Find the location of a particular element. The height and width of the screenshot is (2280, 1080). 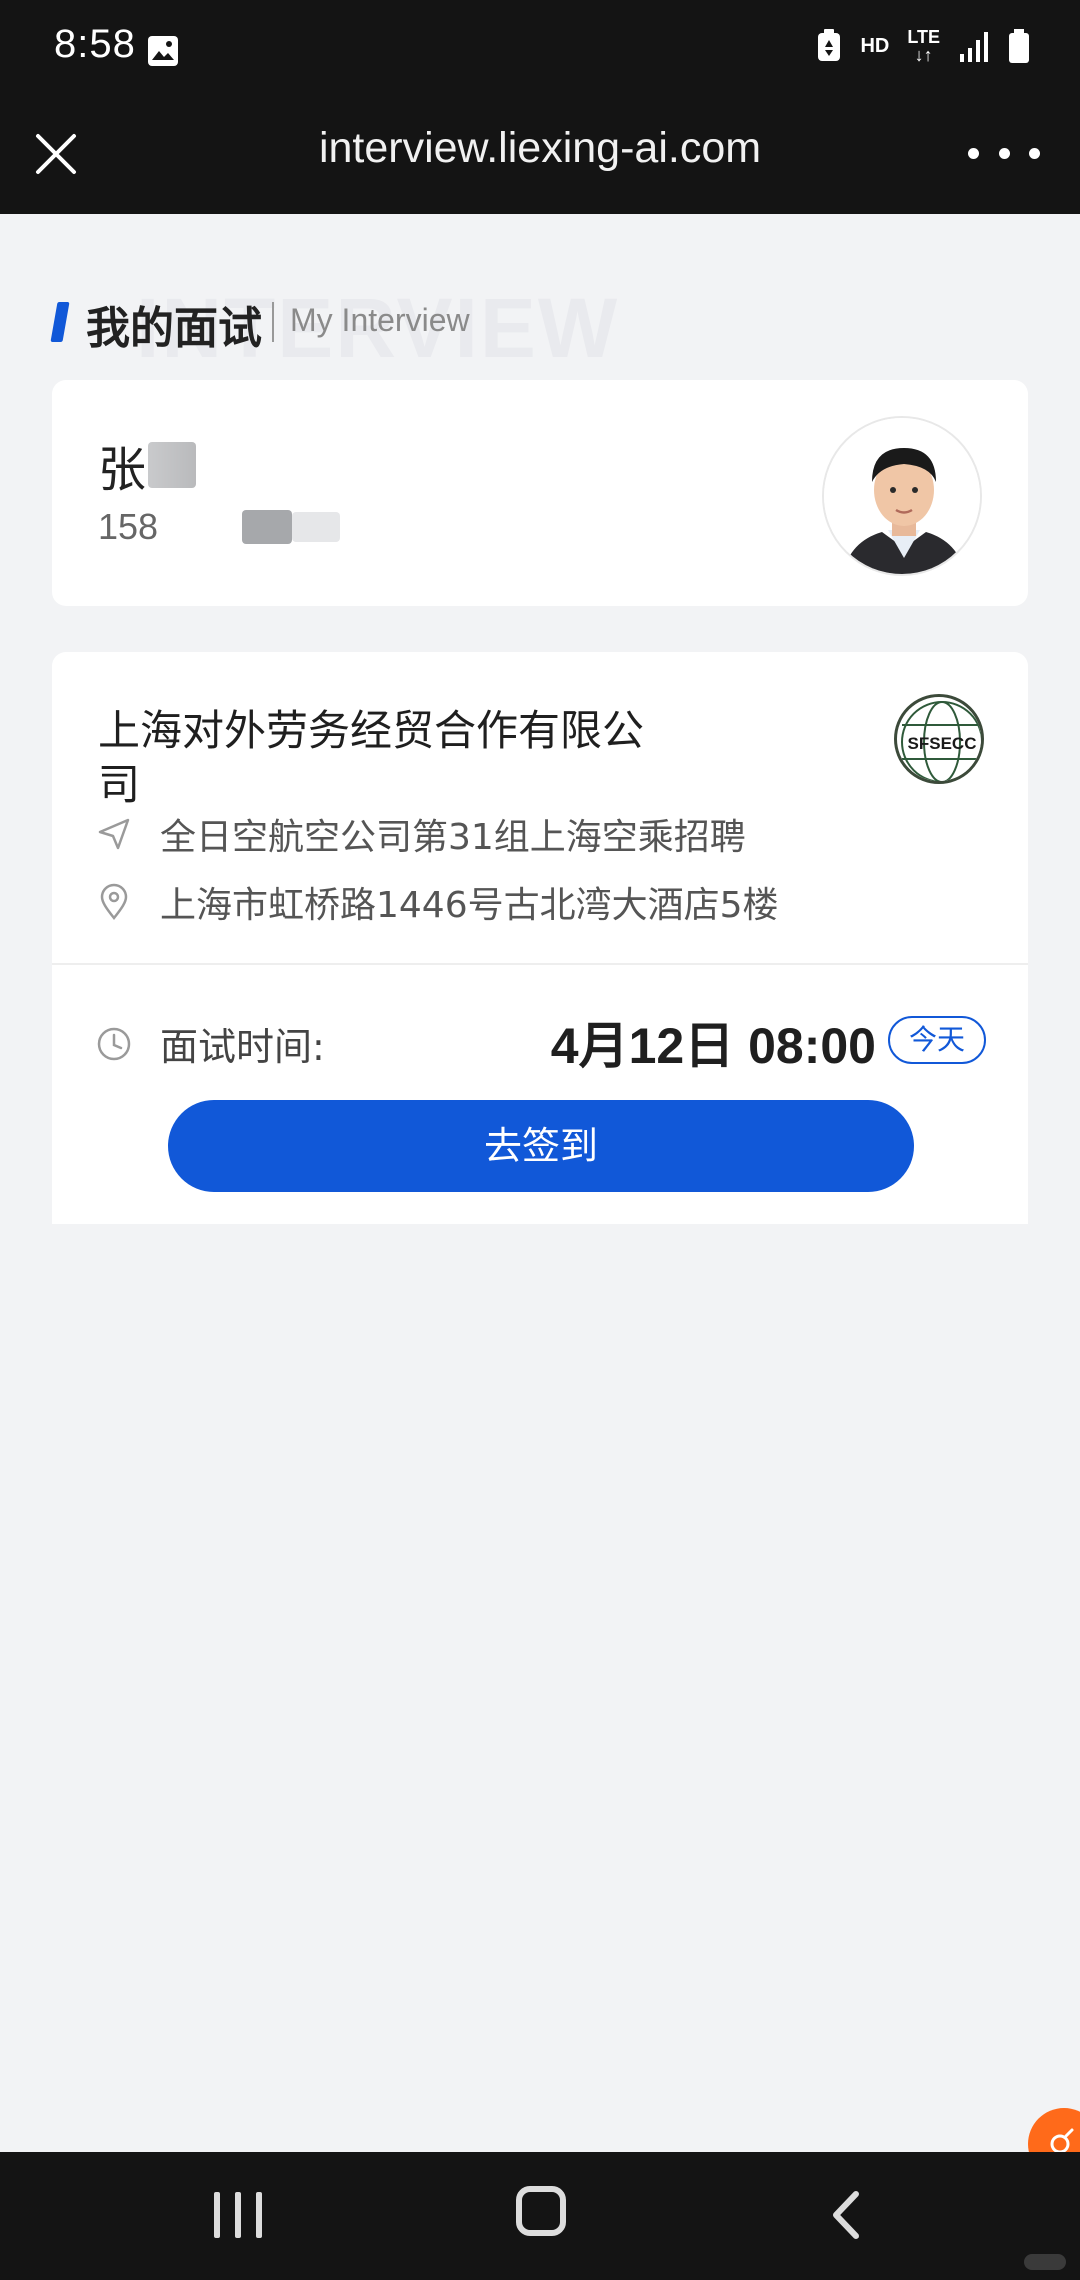

avatar is located at coordinates (902, 496).